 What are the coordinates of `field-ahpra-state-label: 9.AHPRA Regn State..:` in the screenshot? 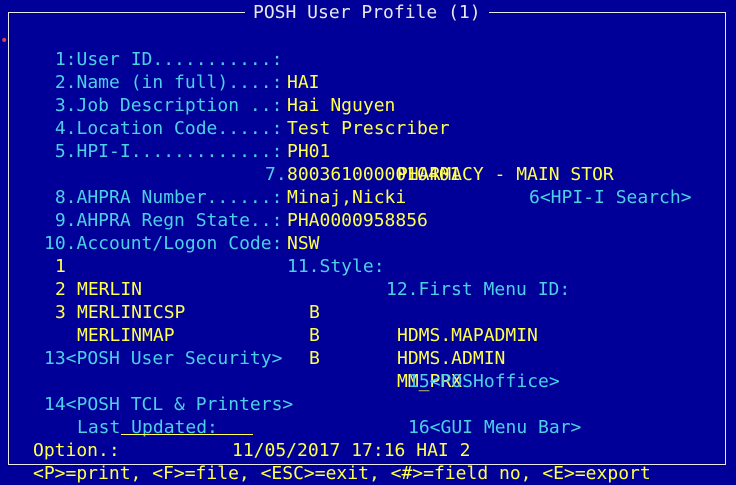 It's located at (163, 220).